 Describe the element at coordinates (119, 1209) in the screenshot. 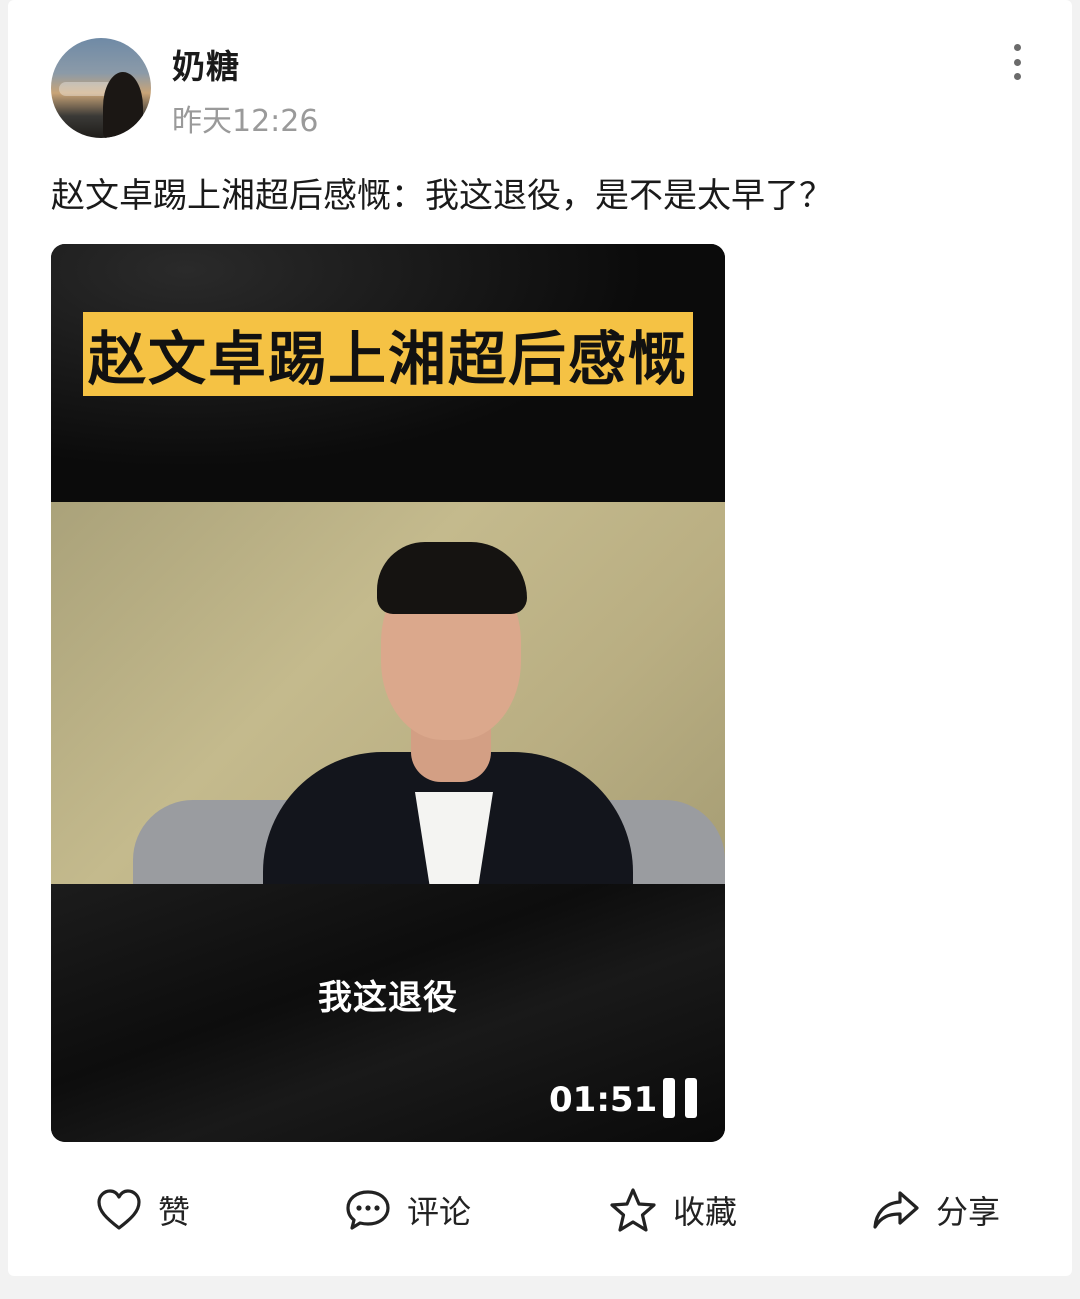

I see `heart-icon` at that location.